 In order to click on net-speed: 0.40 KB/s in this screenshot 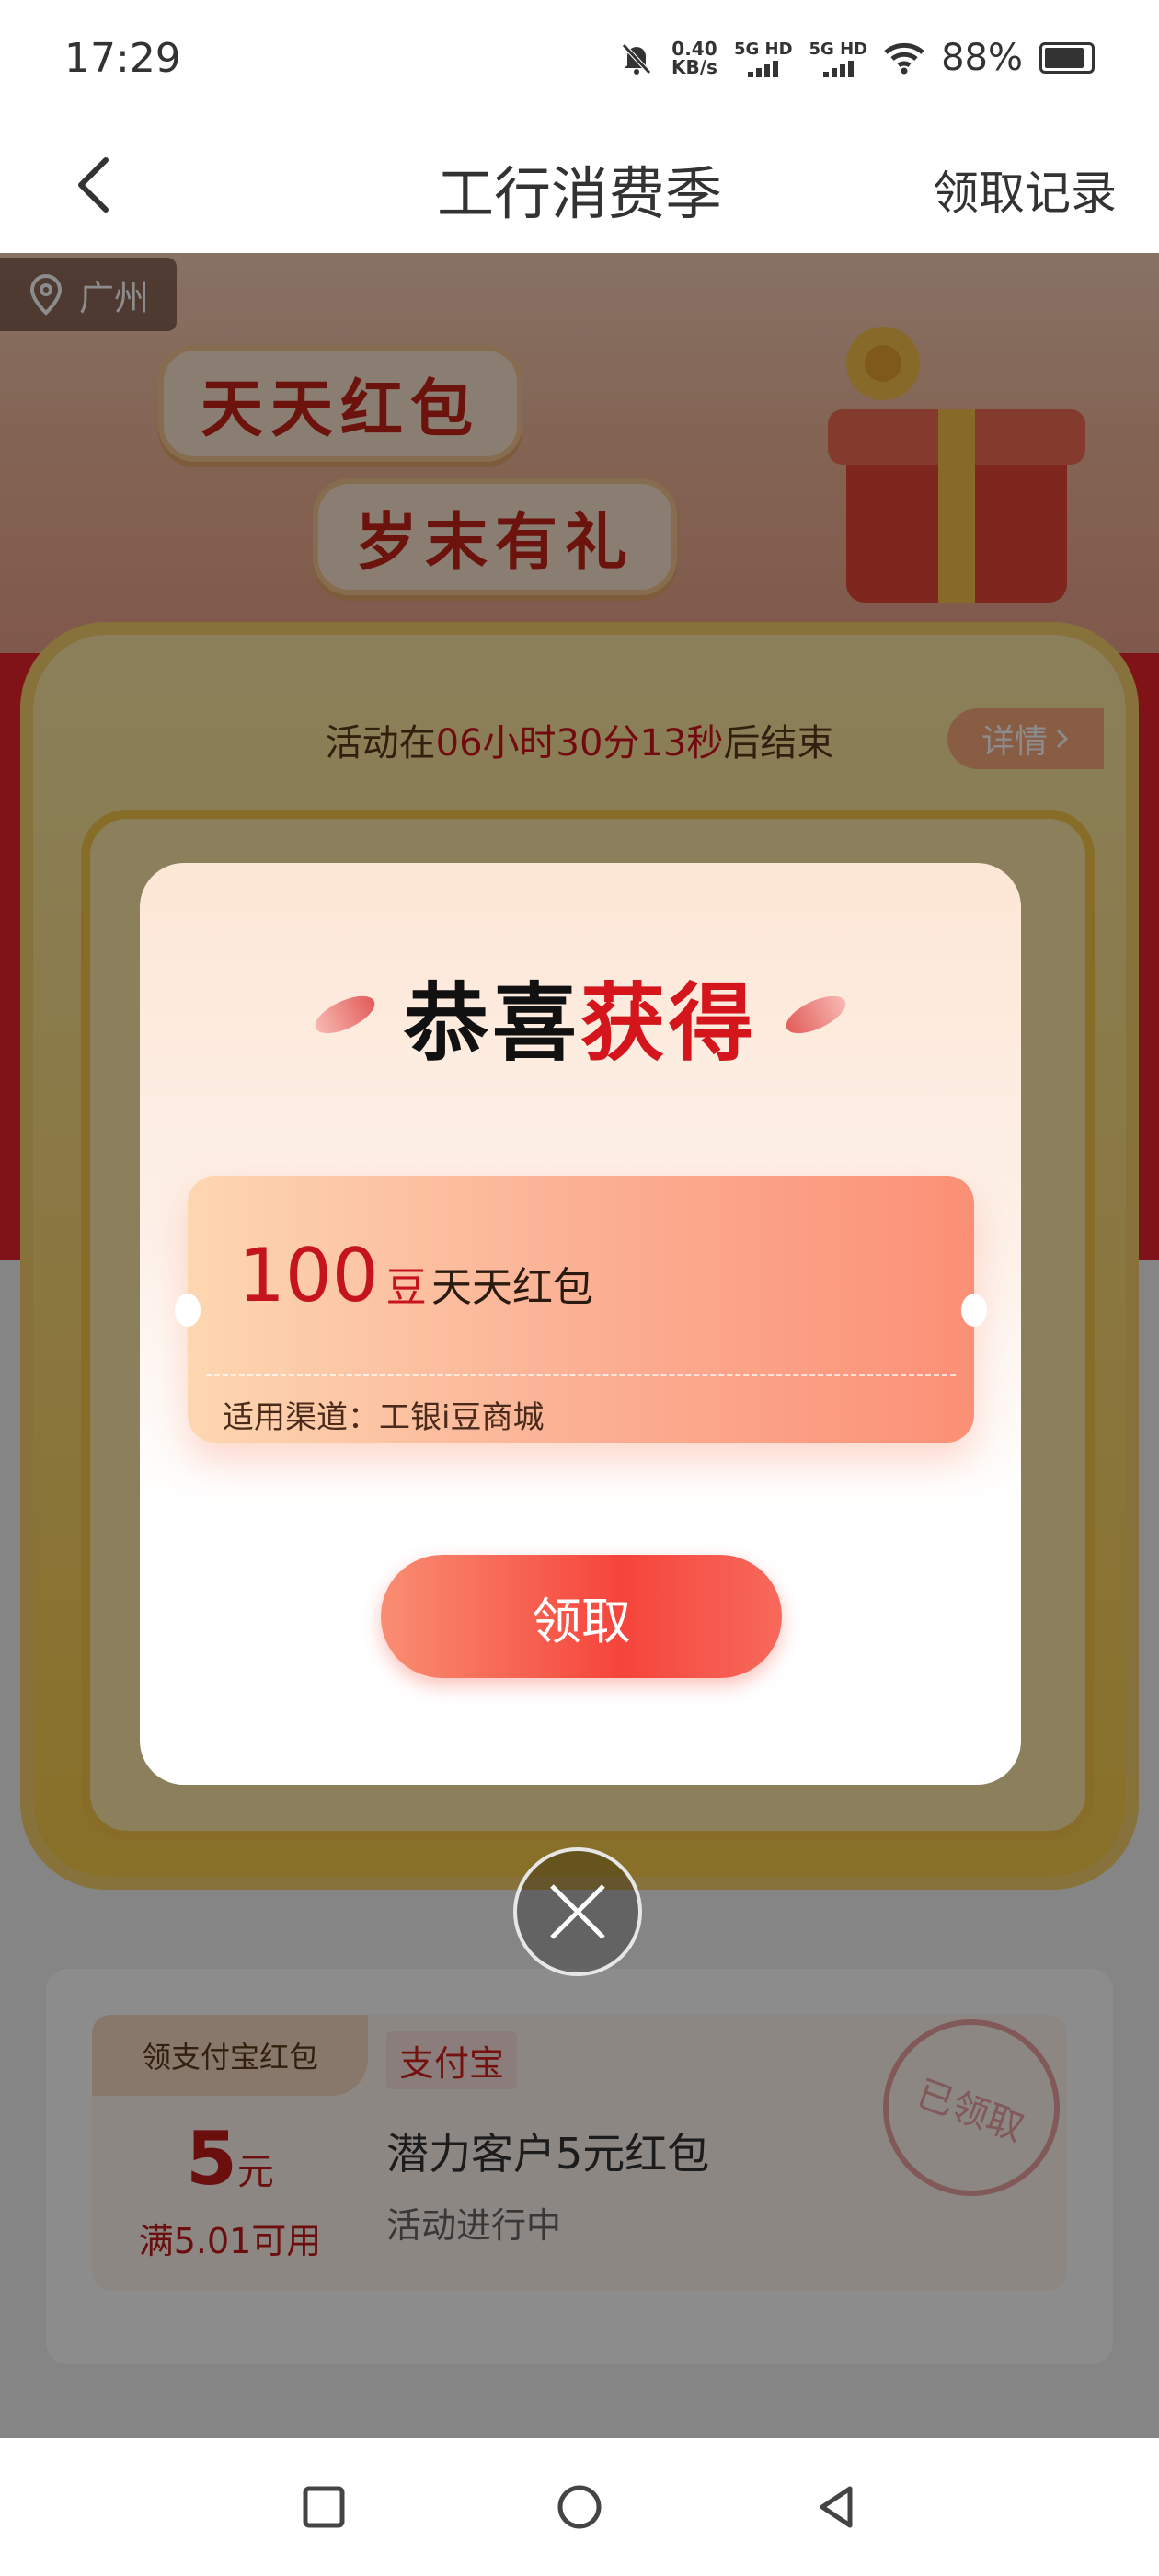, I will do `click(694, 58)`.